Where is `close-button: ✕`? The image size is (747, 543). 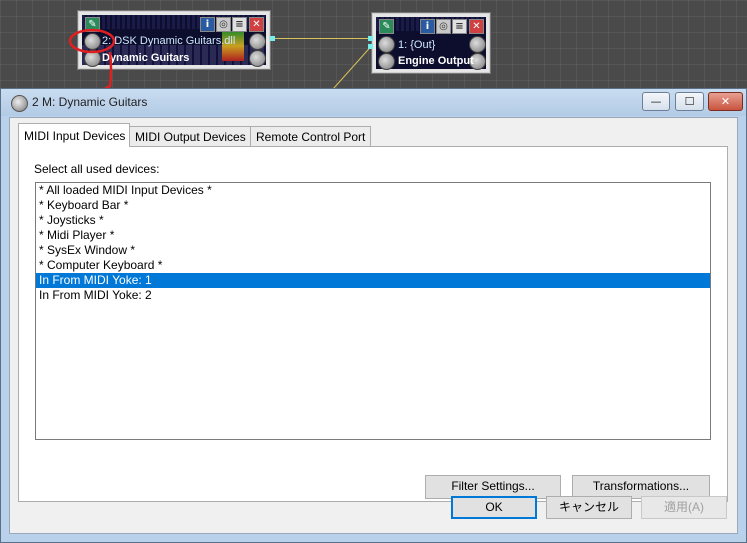
close-button: ✕ is located at coordinates (725, 101).